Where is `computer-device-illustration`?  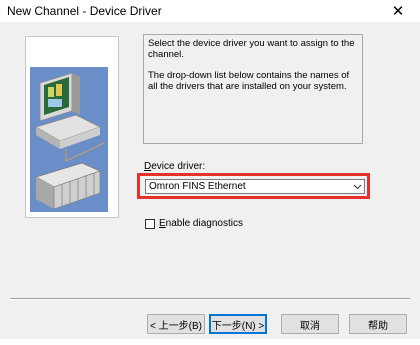
computer-device-illustration is located at coordinates (72, 127).